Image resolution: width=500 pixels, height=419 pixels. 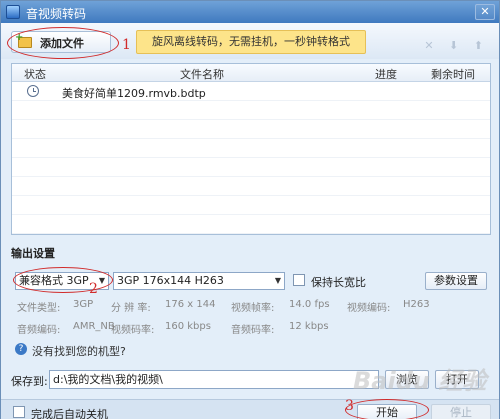 What do you see at coordinates (338, 282) in the screenshot?
I see `keep-ratio-label: 保持长宽比` at bounding box center [338, 282].